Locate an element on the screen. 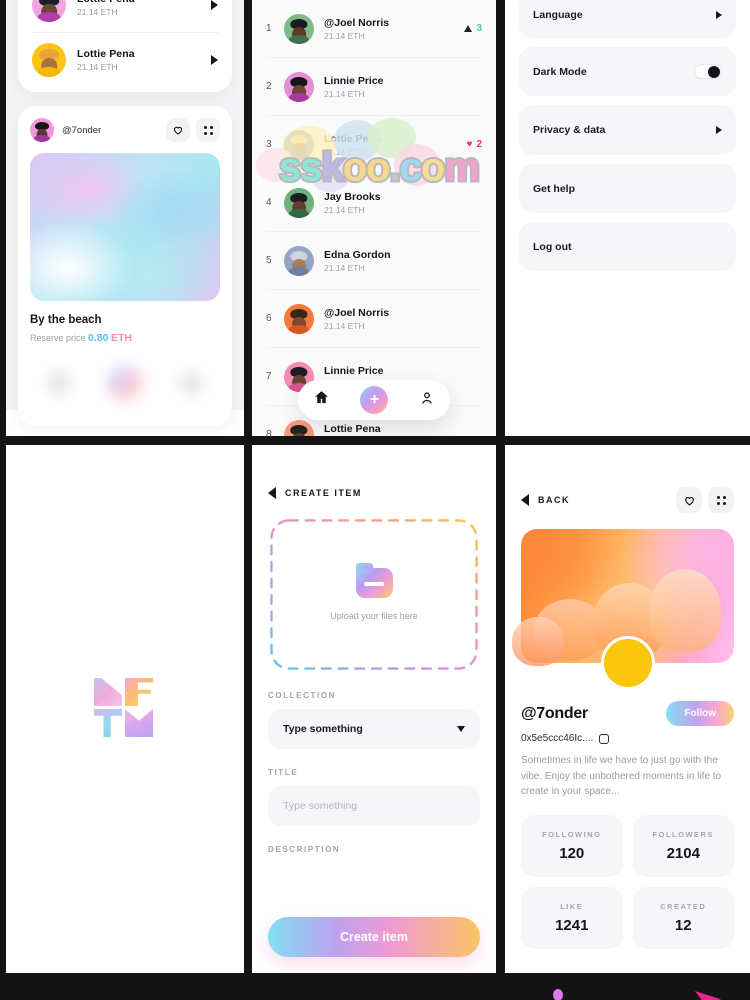 This screenshot has height=1000, width=750. triangle-up-icon is located at coordinates (468, 28).